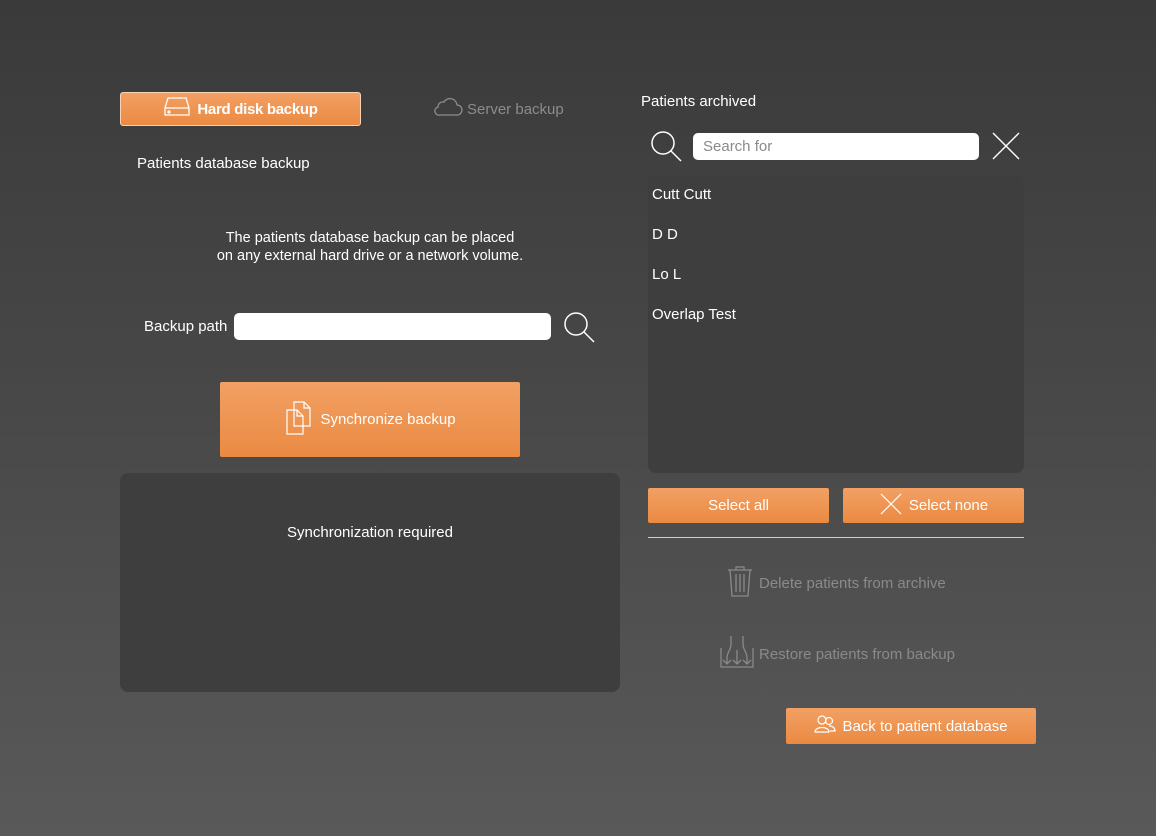 The height and width of the screenshot is (836, 1156). Describe the element at coordinates (737, 654) in the screenshot. I see `restore-arrows-icon` at that location.